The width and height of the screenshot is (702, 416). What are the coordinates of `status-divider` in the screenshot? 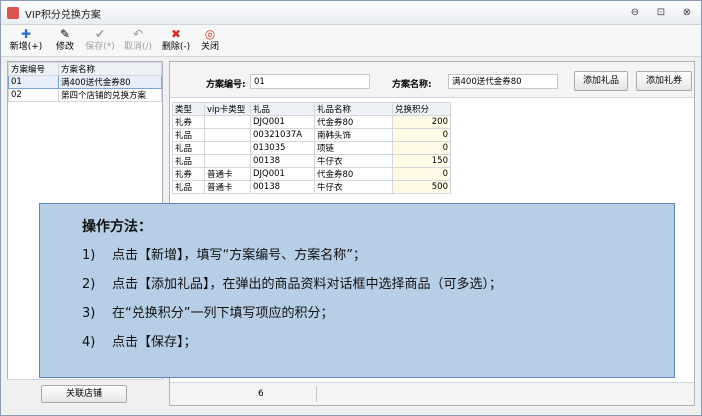 It's located at (316, 394).